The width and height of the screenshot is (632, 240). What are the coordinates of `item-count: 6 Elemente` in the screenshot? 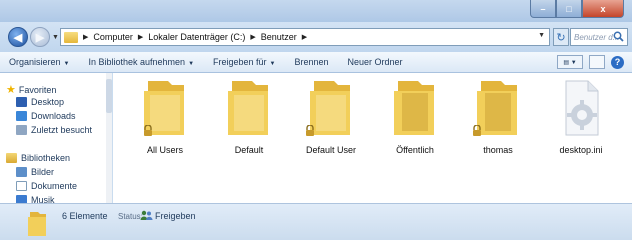 It's located at (85, 216).